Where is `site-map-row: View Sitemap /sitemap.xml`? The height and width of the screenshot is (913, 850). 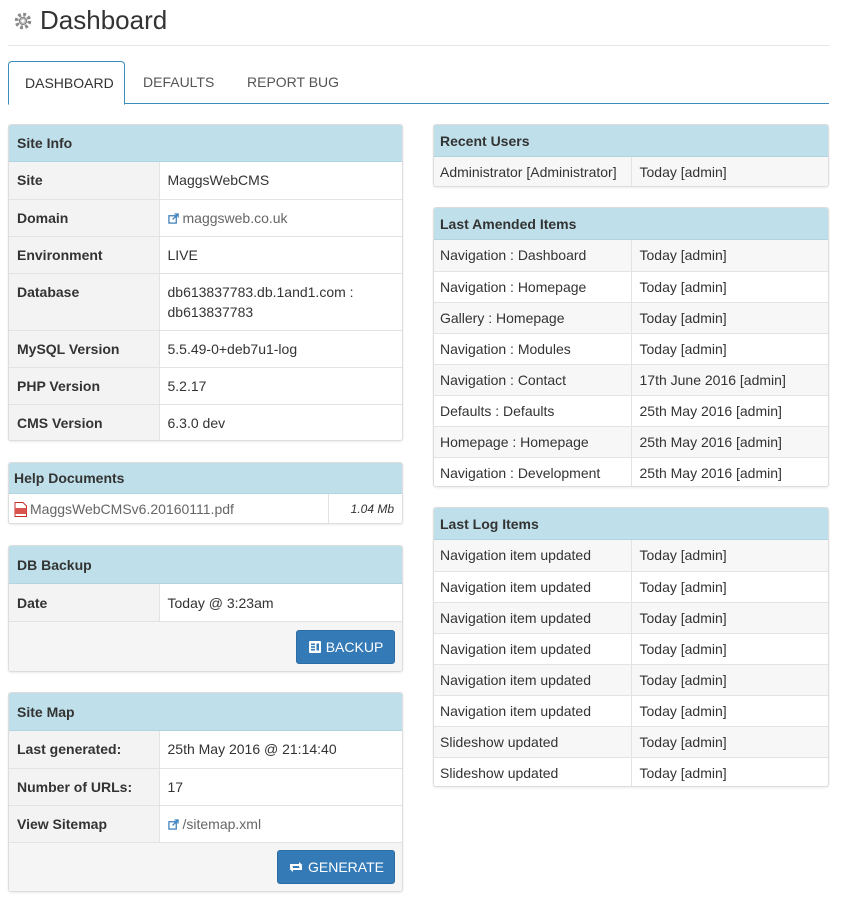
site-map-row: View Sitemap /sitemap.xml is located at coordinates (205, 823).